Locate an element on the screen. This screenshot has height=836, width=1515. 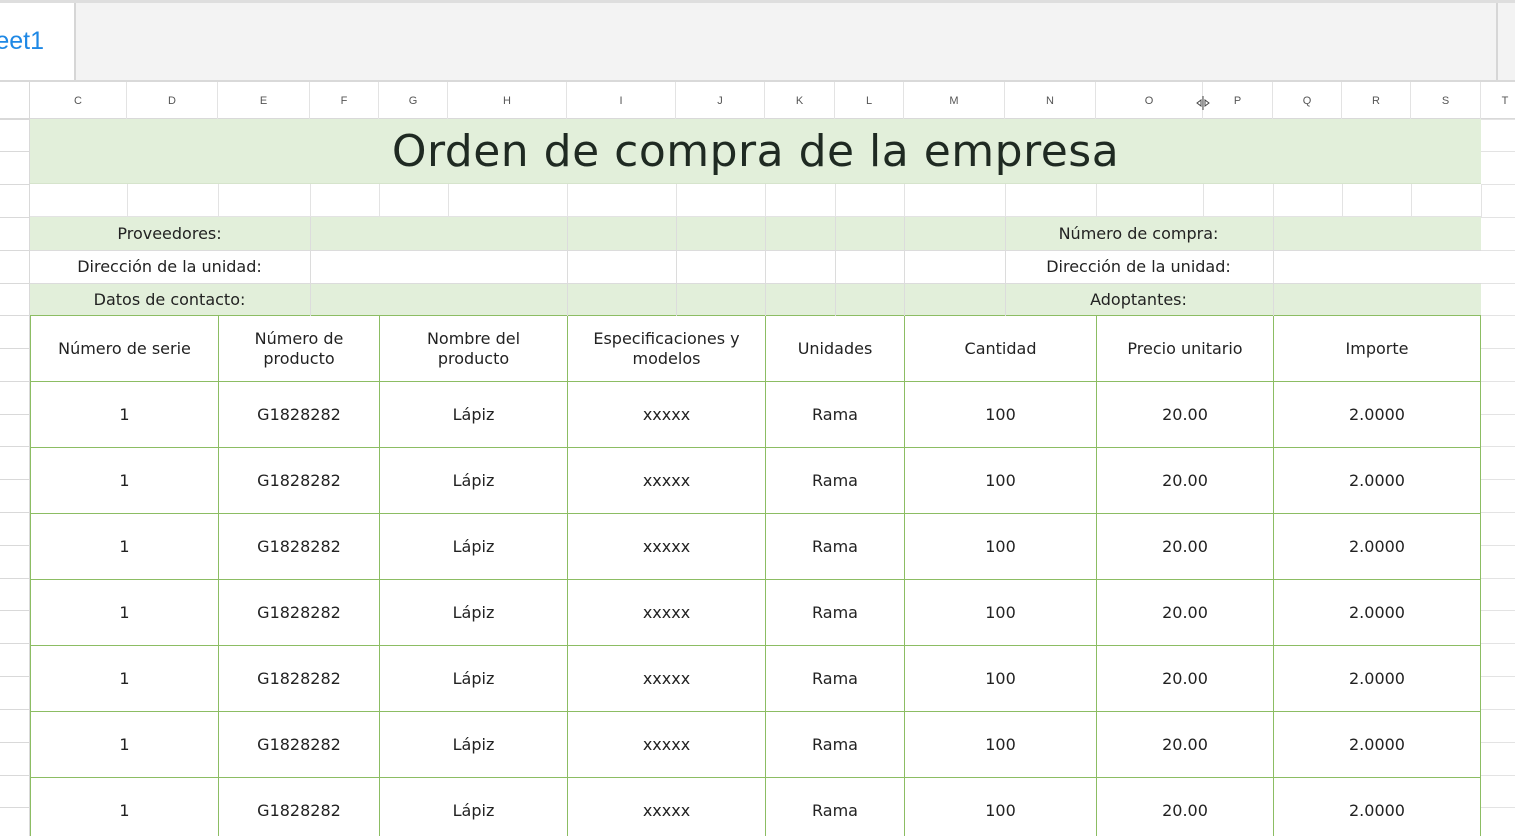
column-header-g: G is located at coordinates (413, 100).